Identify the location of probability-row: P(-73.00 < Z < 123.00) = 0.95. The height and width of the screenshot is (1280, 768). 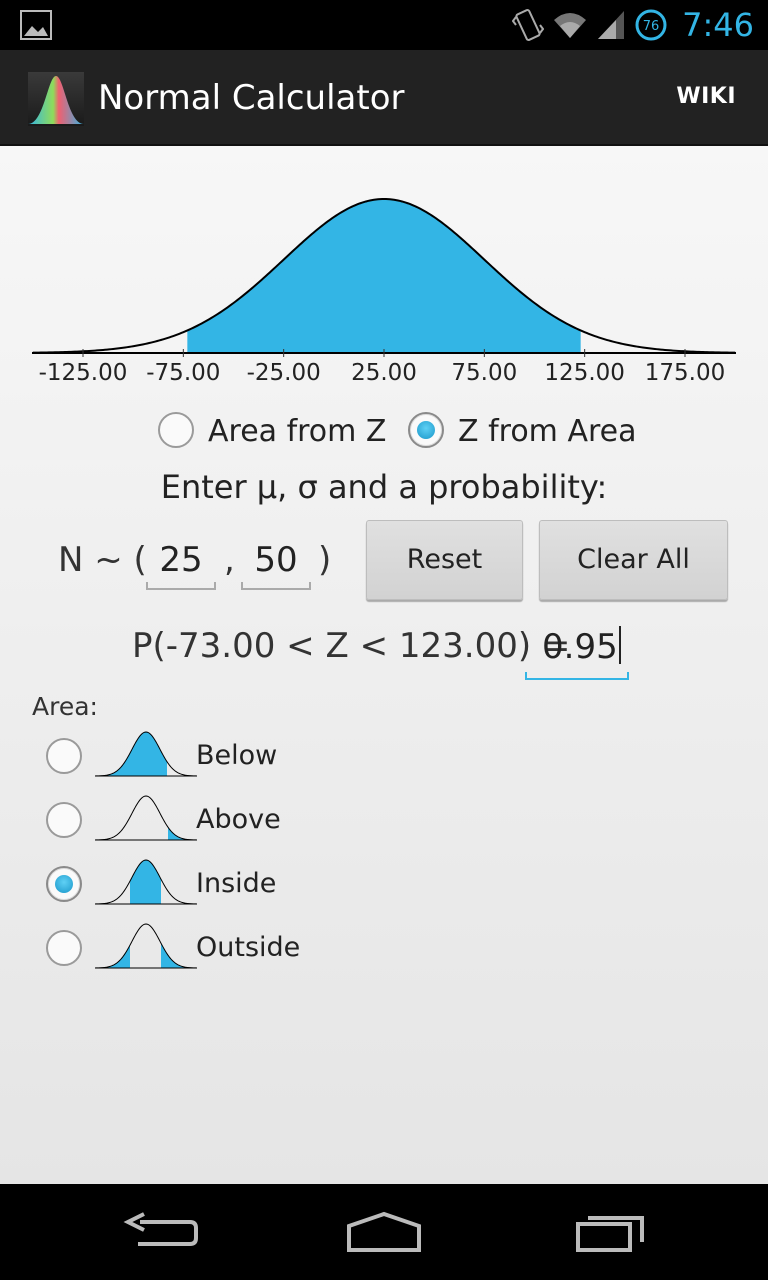
(384, 653).